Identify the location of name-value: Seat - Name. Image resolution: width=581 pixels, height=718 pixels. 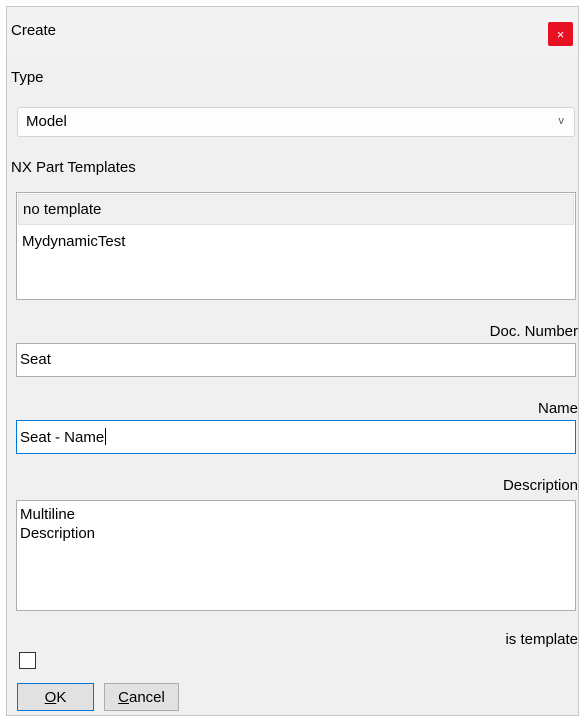
(62, 437).